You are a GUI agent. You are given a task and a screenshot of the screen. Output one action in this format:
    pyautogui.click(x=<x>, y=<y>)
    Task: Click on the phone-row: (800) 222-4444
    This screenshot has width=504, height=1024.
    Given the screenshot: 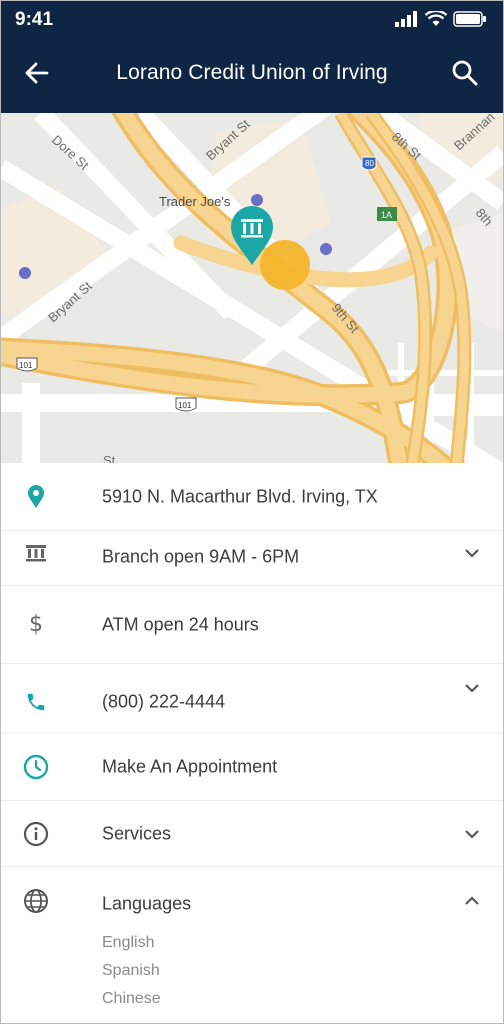 What is the action you would take?
    pyautogui.click(x=252, y=698)
    